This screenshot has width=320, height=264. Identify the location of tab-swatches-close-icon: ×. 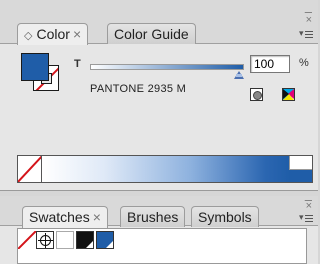
(97, 217).